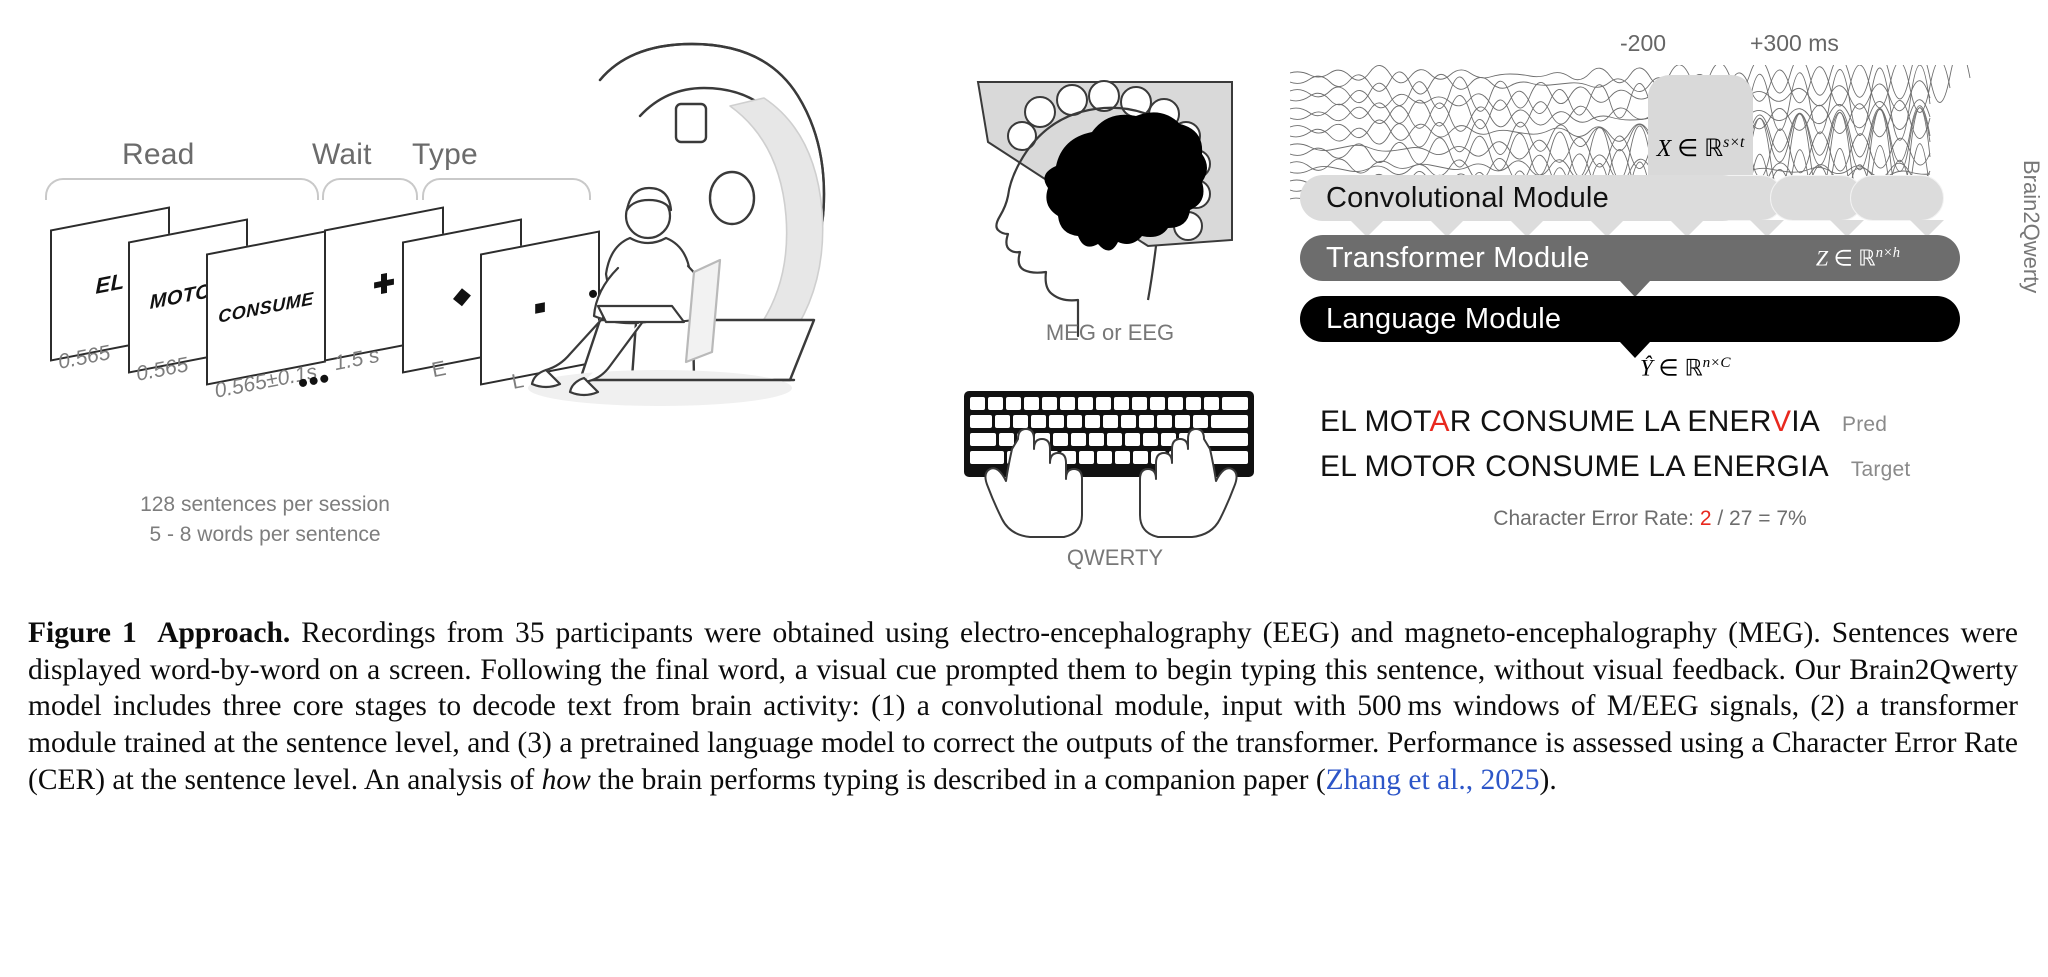  I want to click on head-caption: MEG or EEG, so click(1110, 332).